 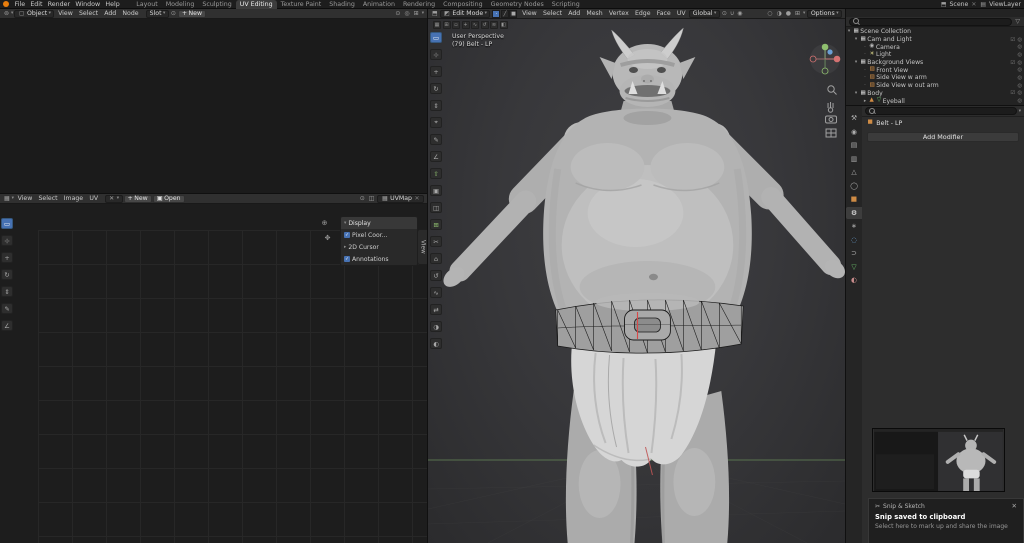 What do you see at coordinates (88, 13) in the screenshot?
I see `shader-menu-select: Select` at bounding box center [88, 13].